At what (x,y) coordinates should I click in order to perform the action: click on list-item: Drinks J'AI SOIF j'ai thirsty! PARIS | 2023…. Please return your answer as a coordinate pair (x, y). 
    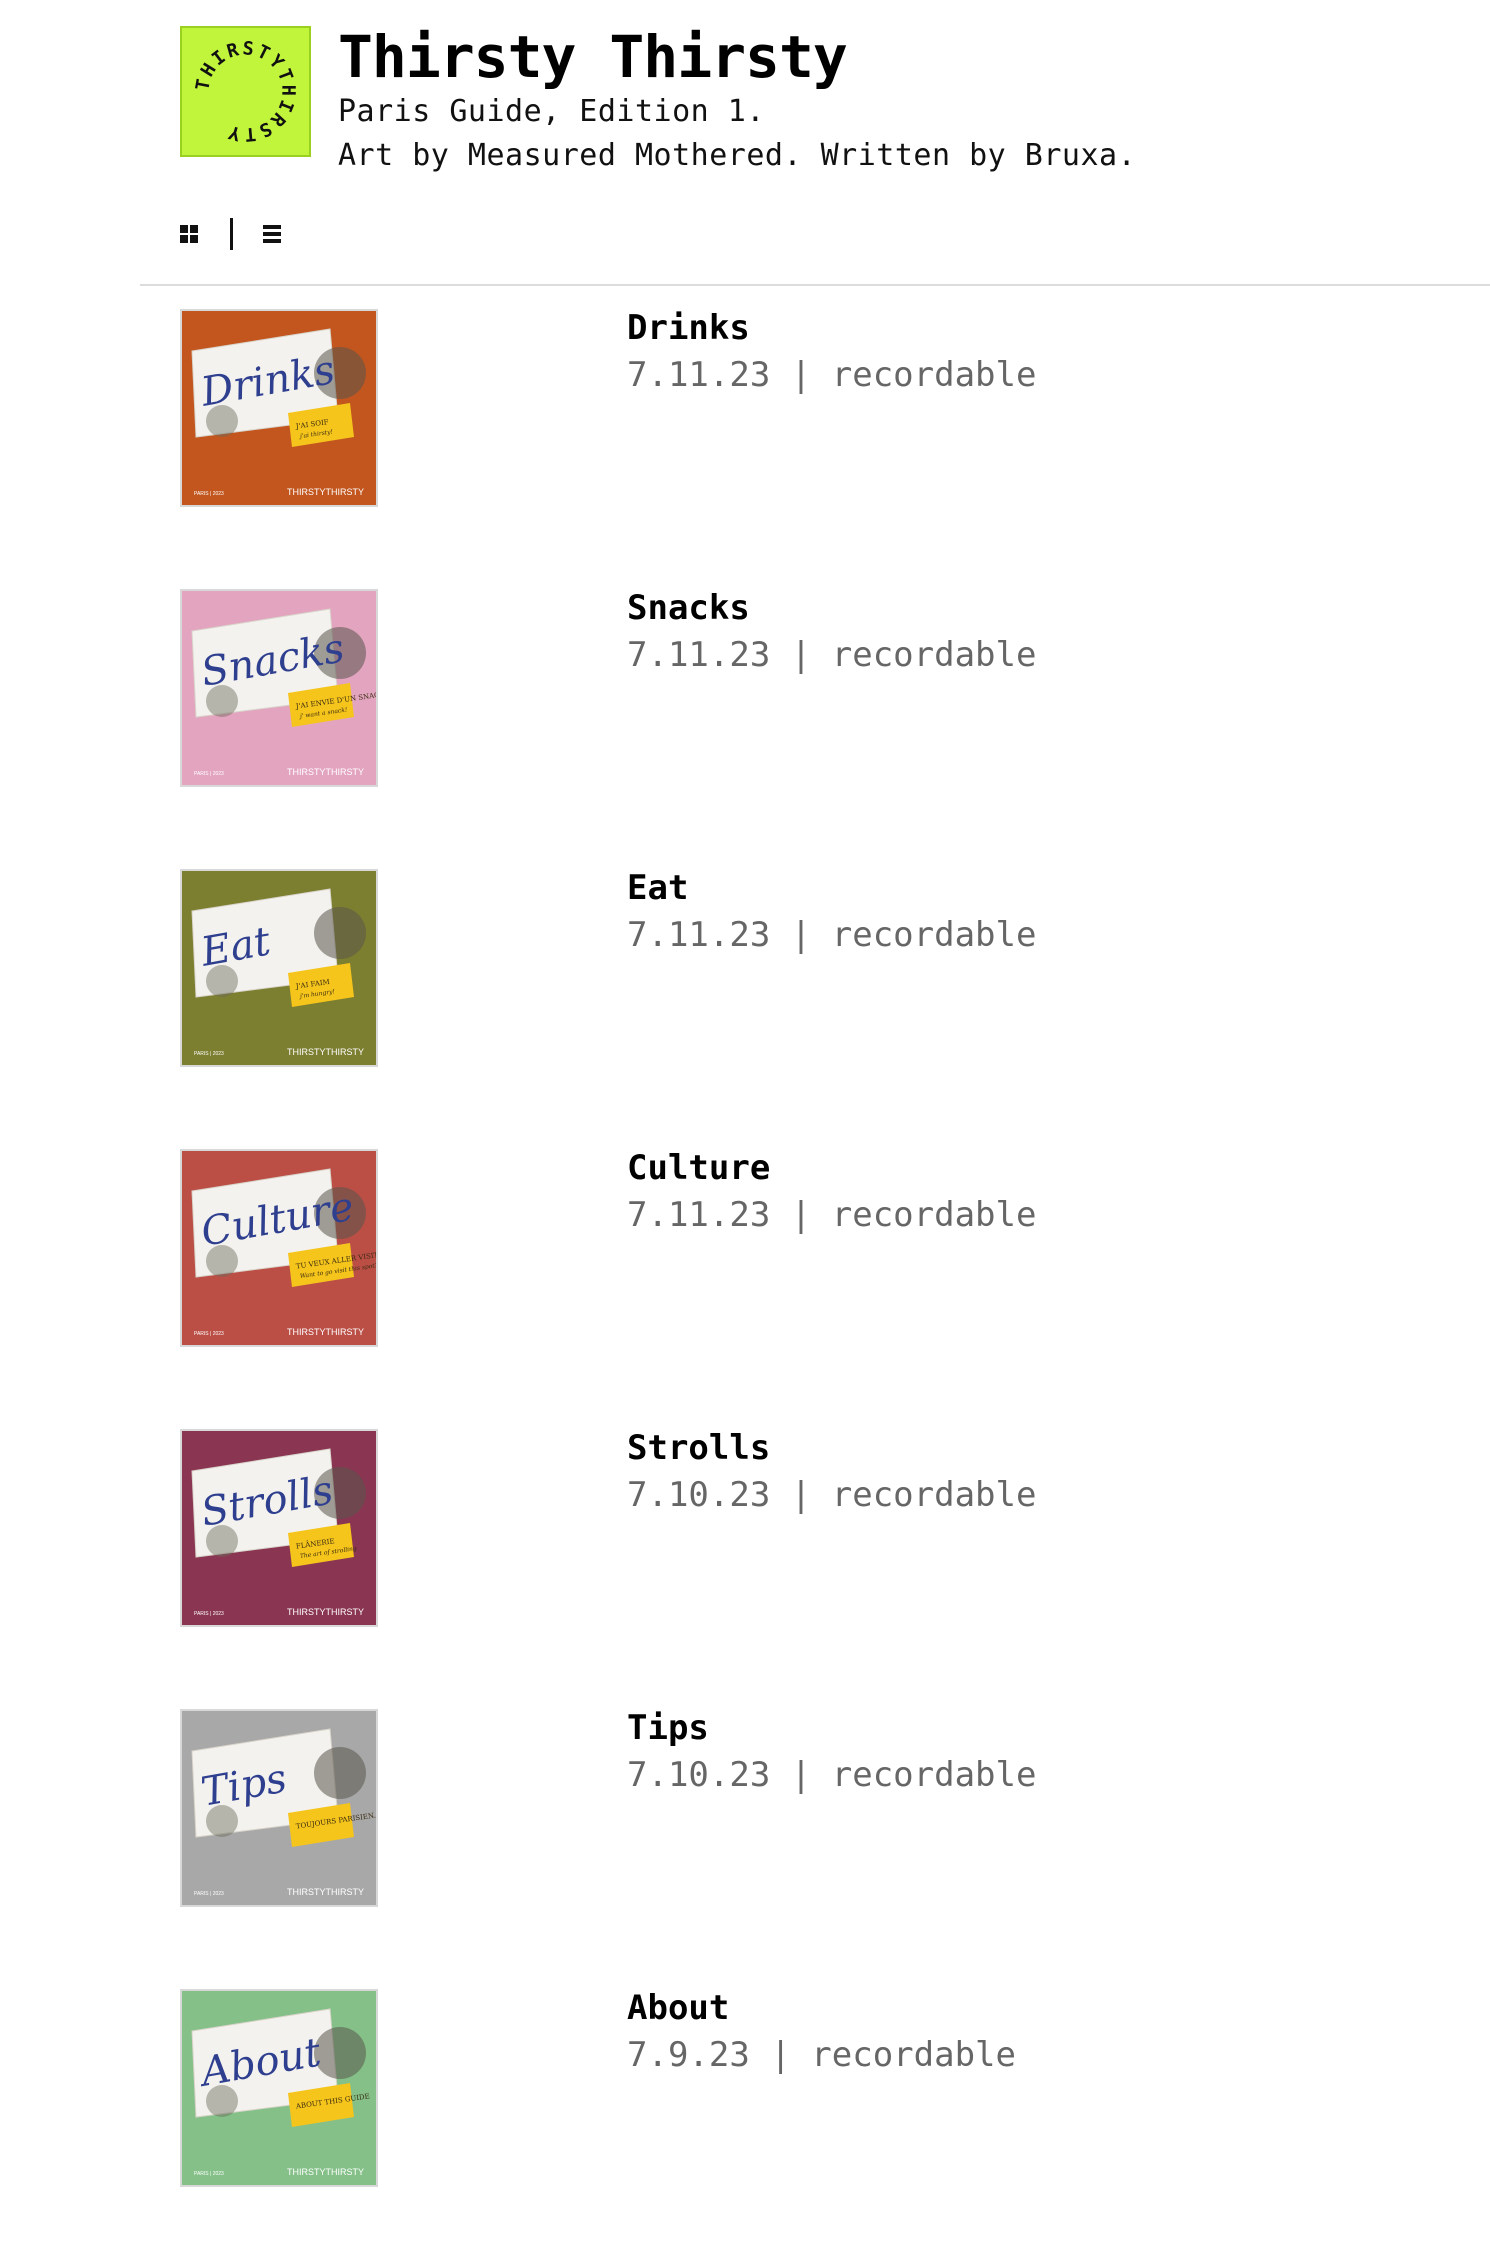
    Looking at the image, I should click on (830, 409).